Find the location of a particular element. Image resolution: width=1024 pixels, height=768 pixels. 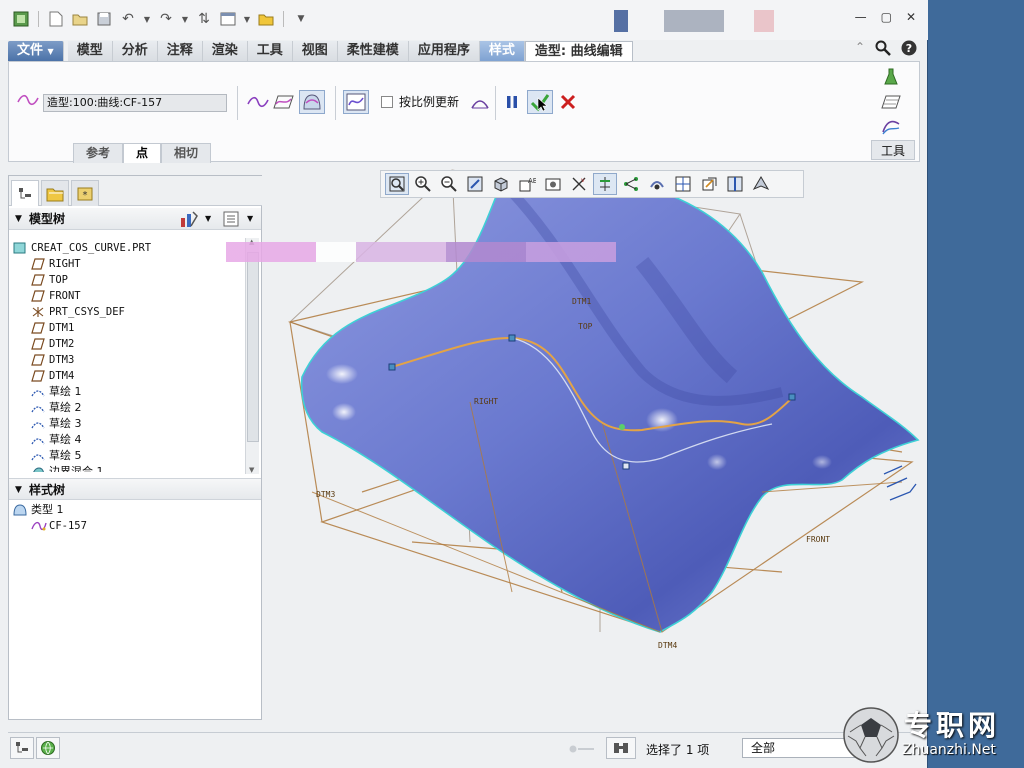

style-tree-header: ▼ 样式树 is located at coordinates (135, 489).